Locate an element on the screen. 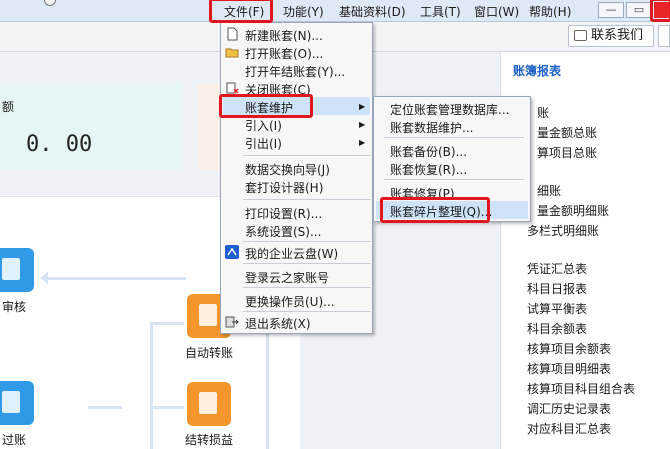 The height and width of the screenshot is (449, 670). amount-card: 额 0. 00 is located at coordinates (91, 127).